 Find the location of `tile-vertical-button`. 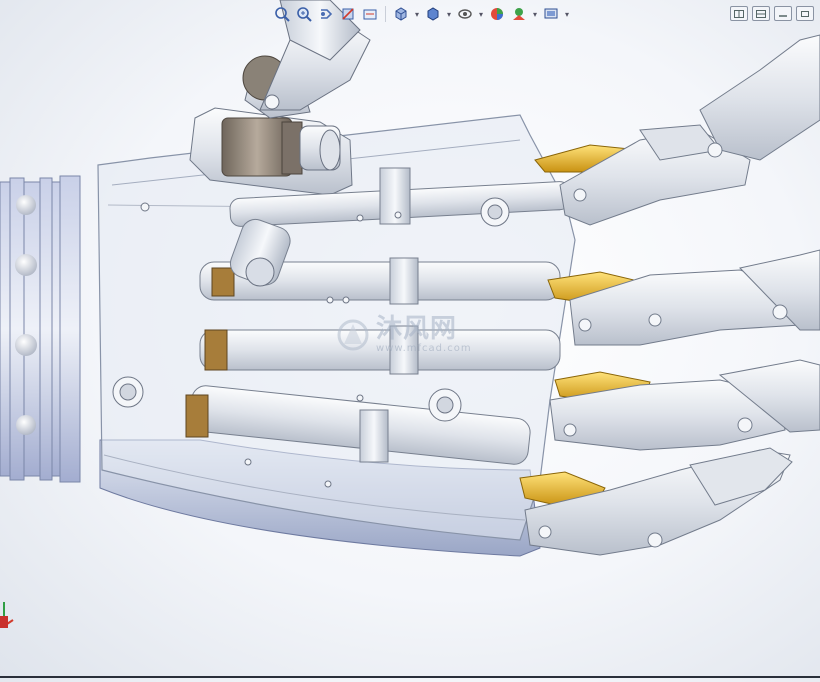

tile-vertical-button is located at coordinates (761, 13).